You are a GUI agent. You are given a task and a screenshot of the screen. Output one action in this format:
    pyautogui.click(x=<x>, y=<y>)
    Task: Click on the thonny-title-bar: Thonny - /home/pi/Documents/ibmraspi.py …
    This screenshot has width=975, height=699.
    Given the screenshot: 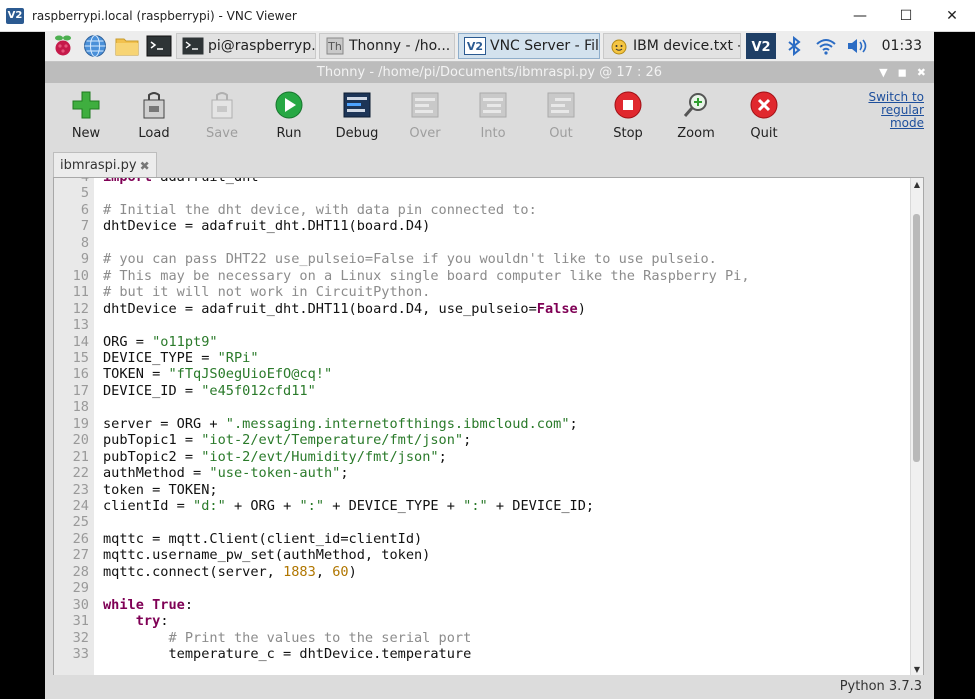 What is the action you would take?
    pyautogui.click(x=489, y=72)
    